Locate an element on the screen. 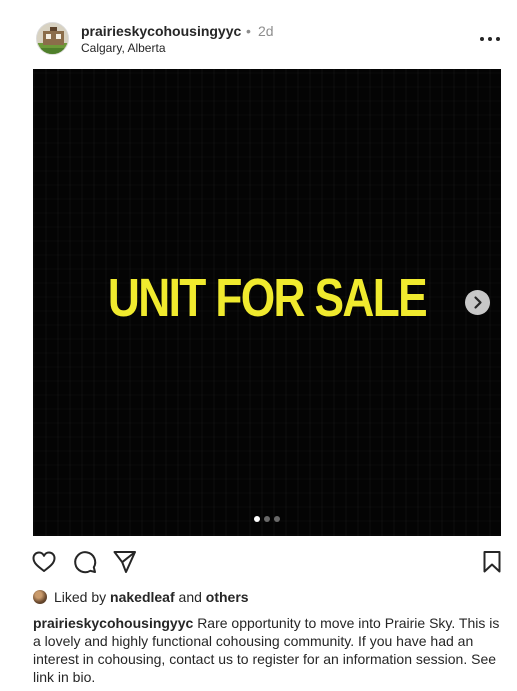  liker-username: nakedleaf is located at coordinates (142, 597).